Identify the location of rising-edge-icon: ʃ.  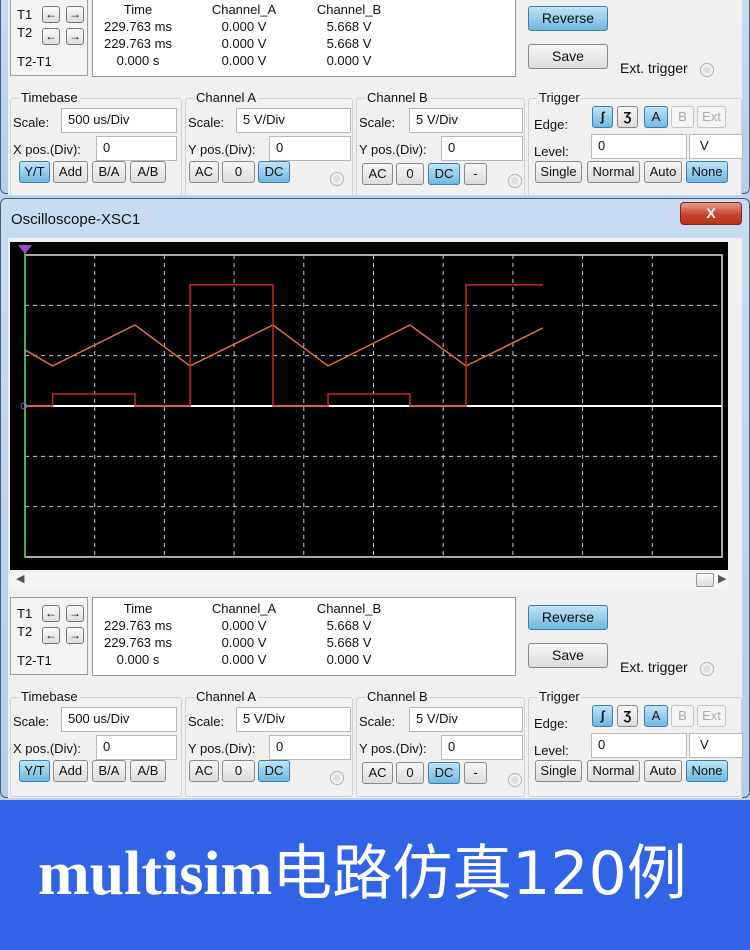
(602, 116).